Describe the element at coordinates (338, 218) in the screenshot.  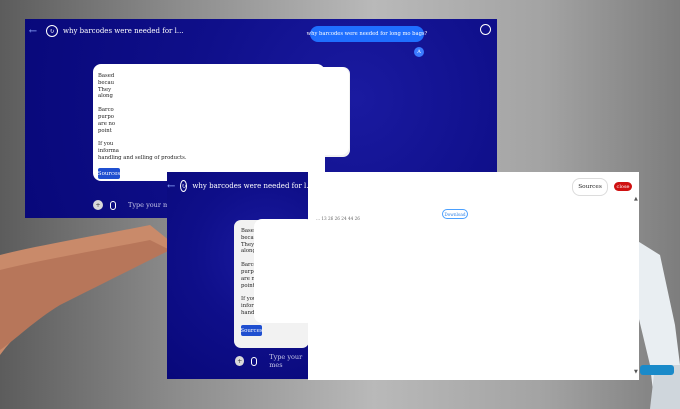
I see `document-timestamp: ... 13 26 26 24 44 26` at that location.